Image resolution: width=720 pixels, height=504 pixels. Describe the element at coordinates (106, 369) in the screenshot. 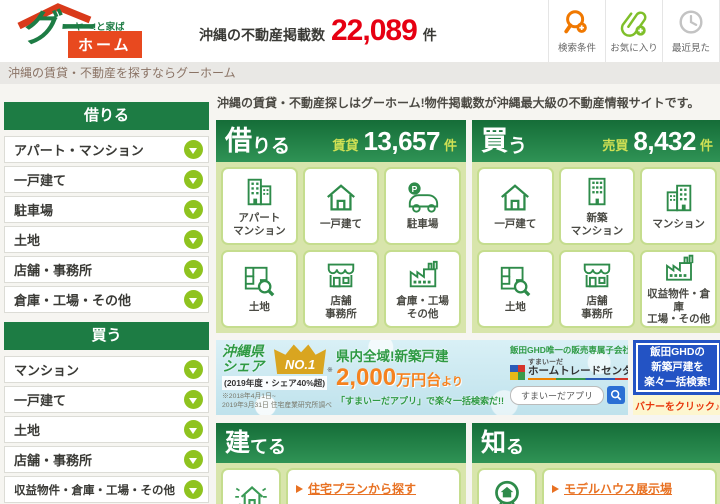

I see `sidebar-item-buy-mansion: マンション` at that location.